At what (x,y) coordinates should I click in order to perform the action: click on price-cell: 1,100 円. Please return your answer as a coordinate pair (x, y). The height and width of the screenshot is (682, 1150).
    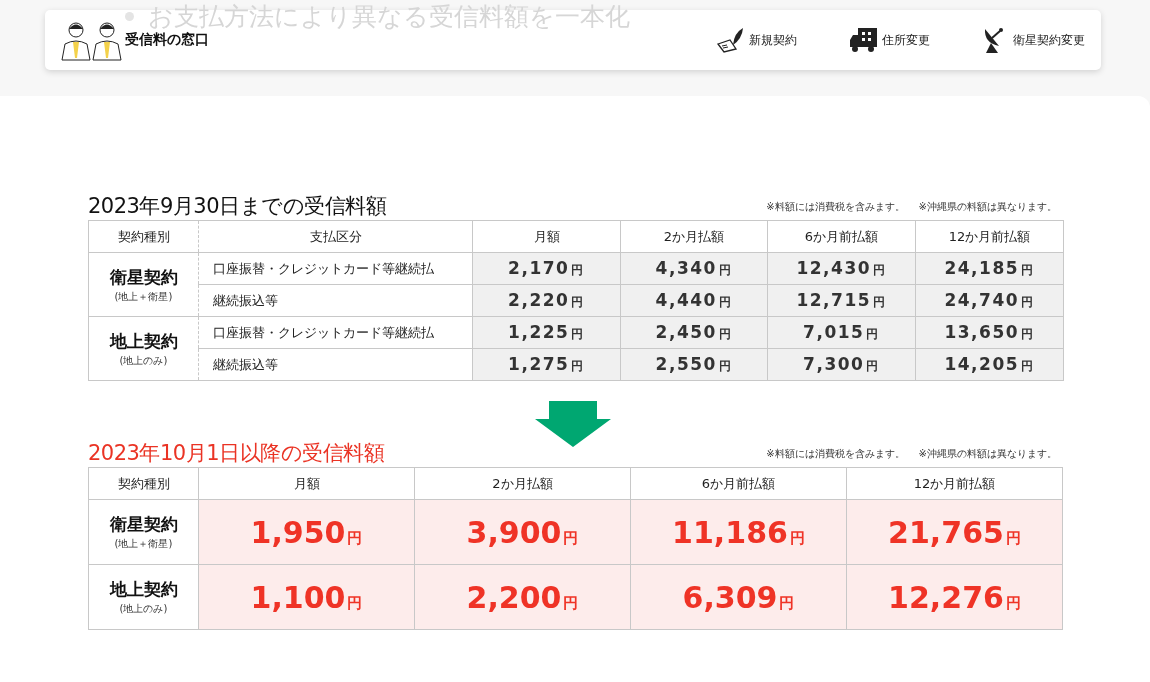
    Looking at the image, I should click on (306, 597).